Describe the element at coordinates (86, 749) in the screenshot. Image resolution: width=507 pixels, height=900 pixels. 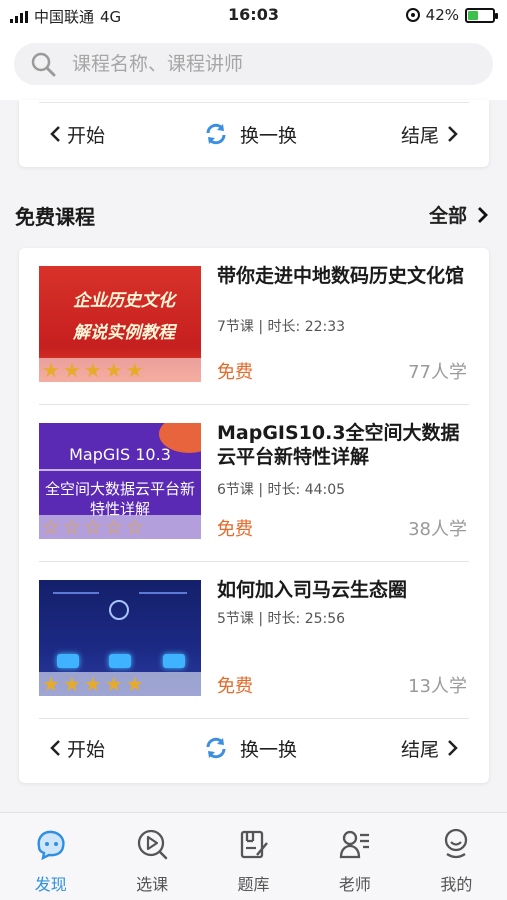
I see `pager-start-label: 开始` at that location.